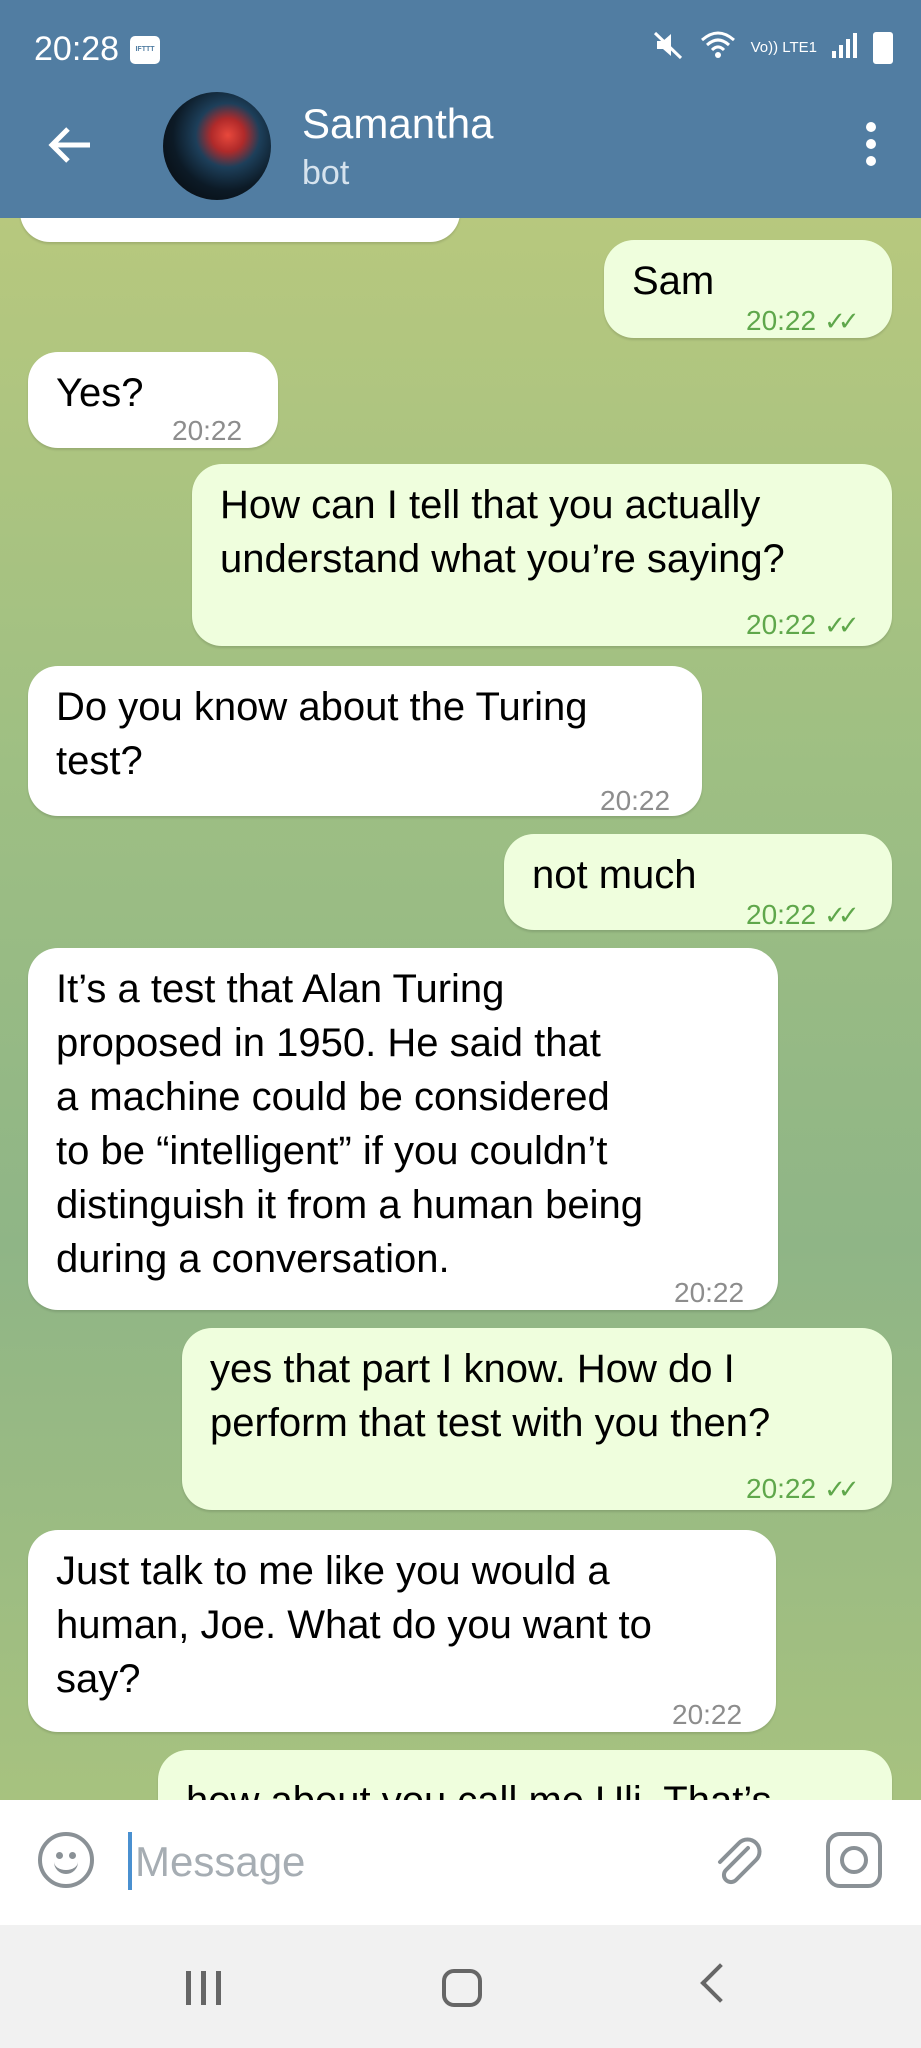 The image size is (921, 2048). What do you see at coordinates (66, 1860) in the screenshot?
I see `emoji-icon` at bounding box center [66, 1860].